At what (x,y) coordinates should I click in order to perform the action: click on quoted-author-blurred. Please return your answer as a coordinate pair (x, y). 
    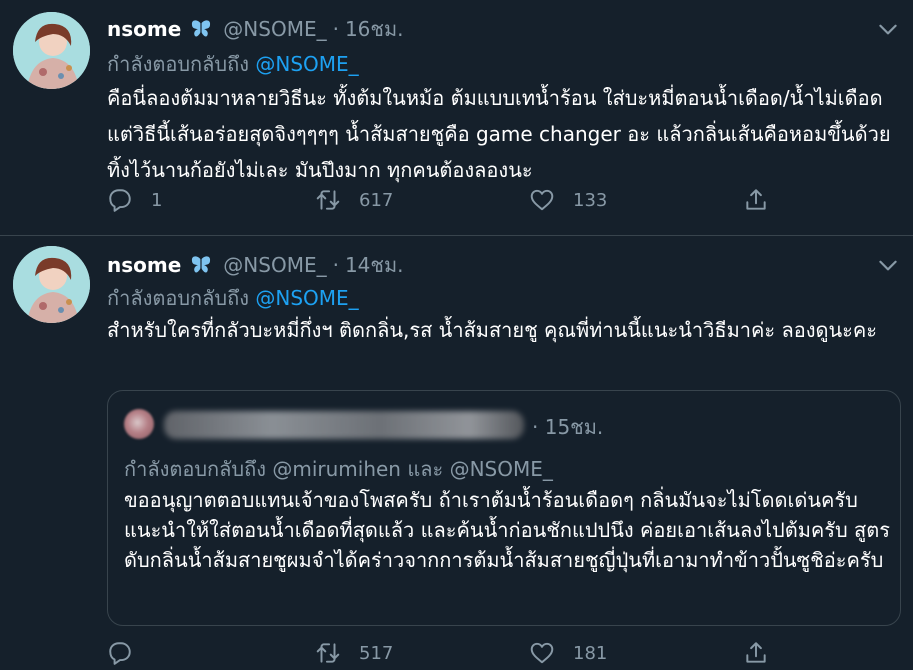
    Looking at the image, I should click on (344, 425).